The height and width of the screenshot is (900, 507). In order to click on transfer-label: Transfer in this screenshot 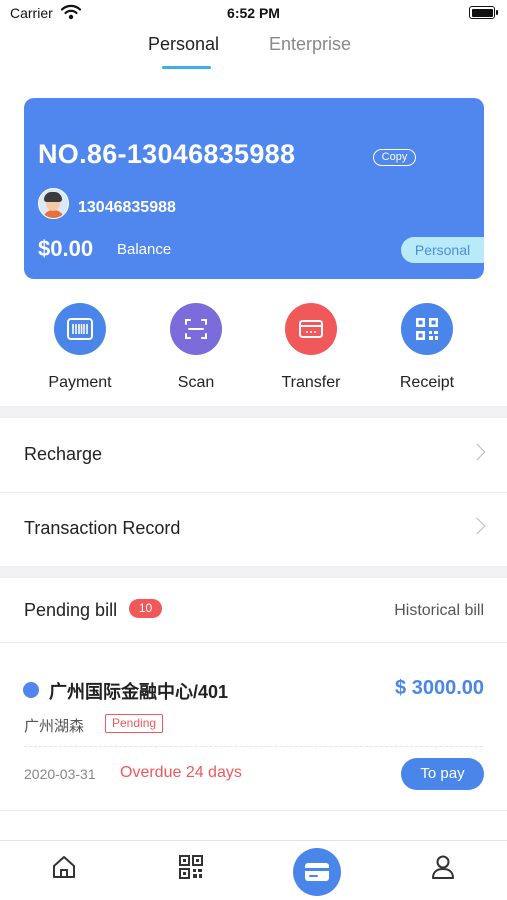, I will do `click(311, 382)`.